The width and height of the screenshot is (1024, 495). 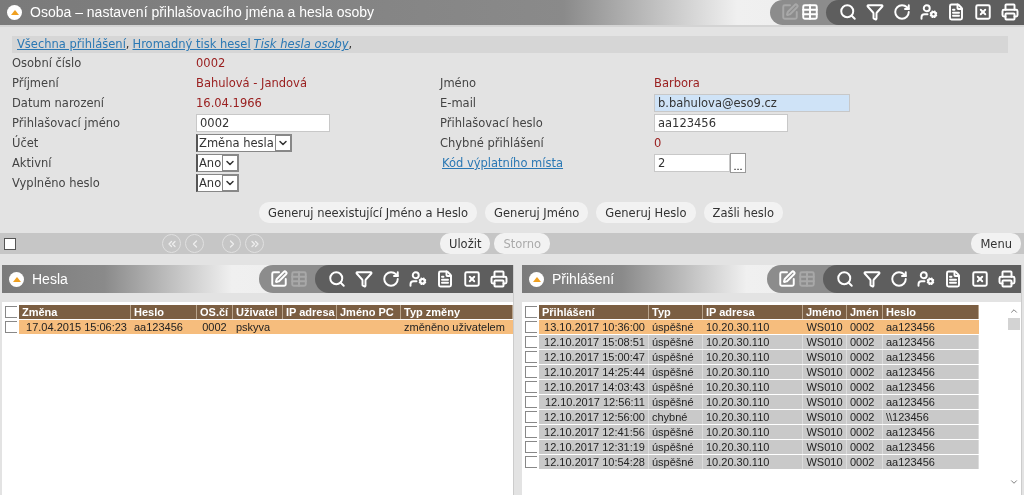 What do you see at coordinates (547, 163) in the screenshot?
I see `field-link: Kód výplatního místa` at bounding box center [547, 163].